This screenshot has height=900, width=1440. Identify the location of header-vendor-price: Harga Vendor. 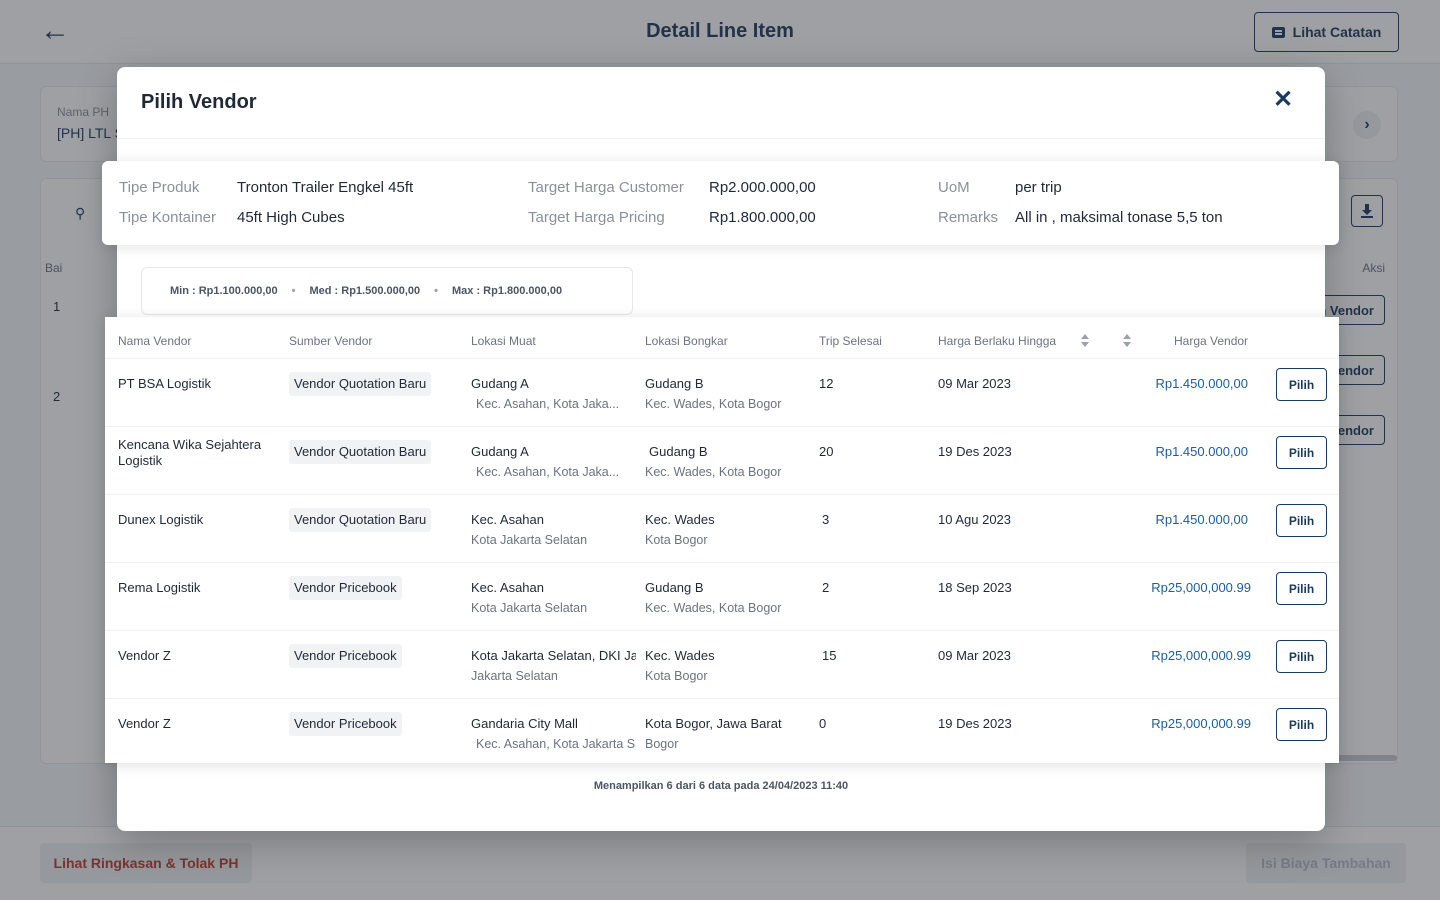
(1211, 341).